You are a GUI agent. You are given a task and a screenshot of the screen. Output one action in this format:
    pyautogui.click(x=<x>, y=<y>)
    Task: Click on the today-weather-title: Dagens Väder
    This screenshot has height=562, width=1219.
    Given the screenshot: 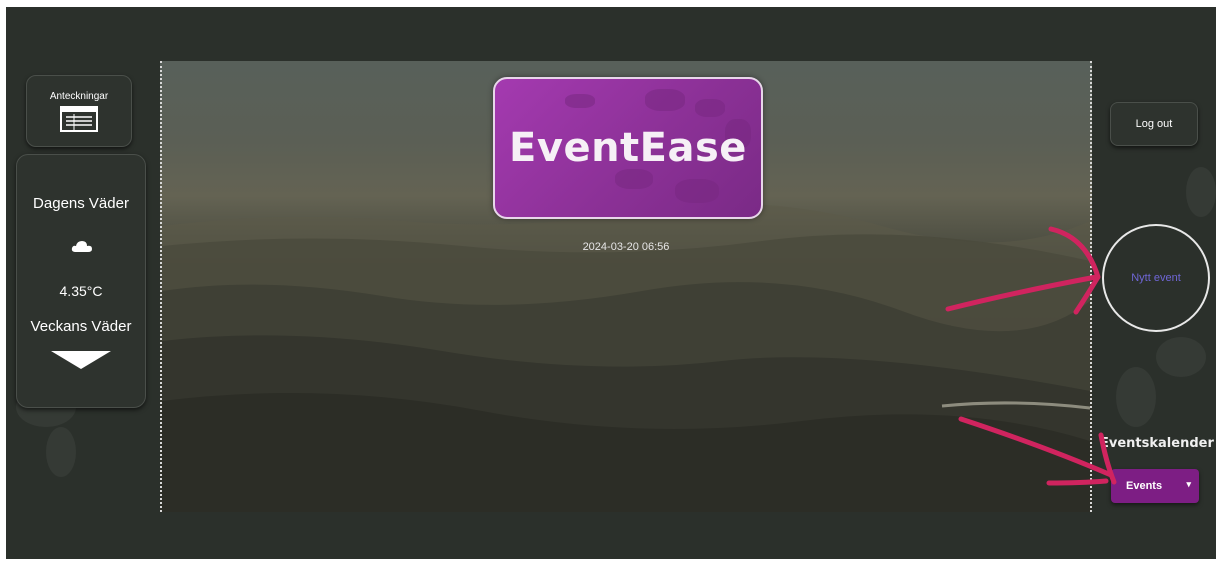 What is the action you would take?
    pyautogui.click(x=81, y=203)
    